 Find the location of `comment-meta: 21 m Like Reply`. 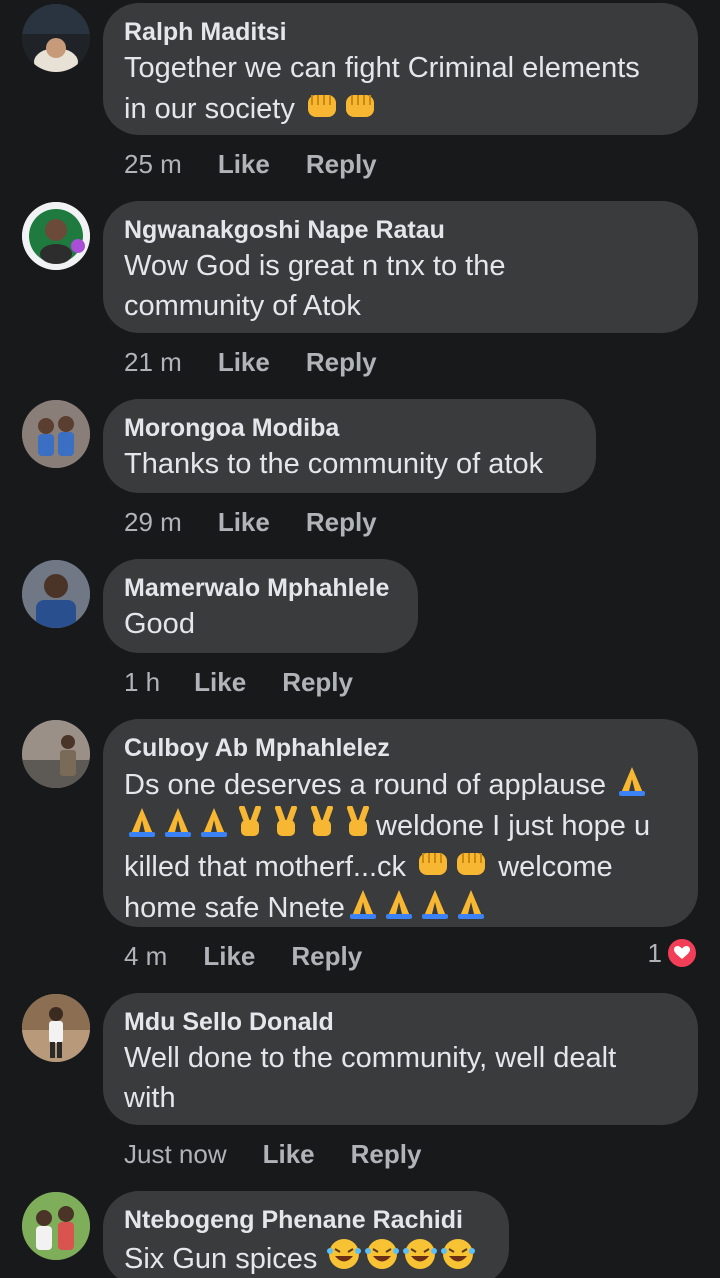

comment-meta: 21 m Like Reply is located at coordinates (250, 362).